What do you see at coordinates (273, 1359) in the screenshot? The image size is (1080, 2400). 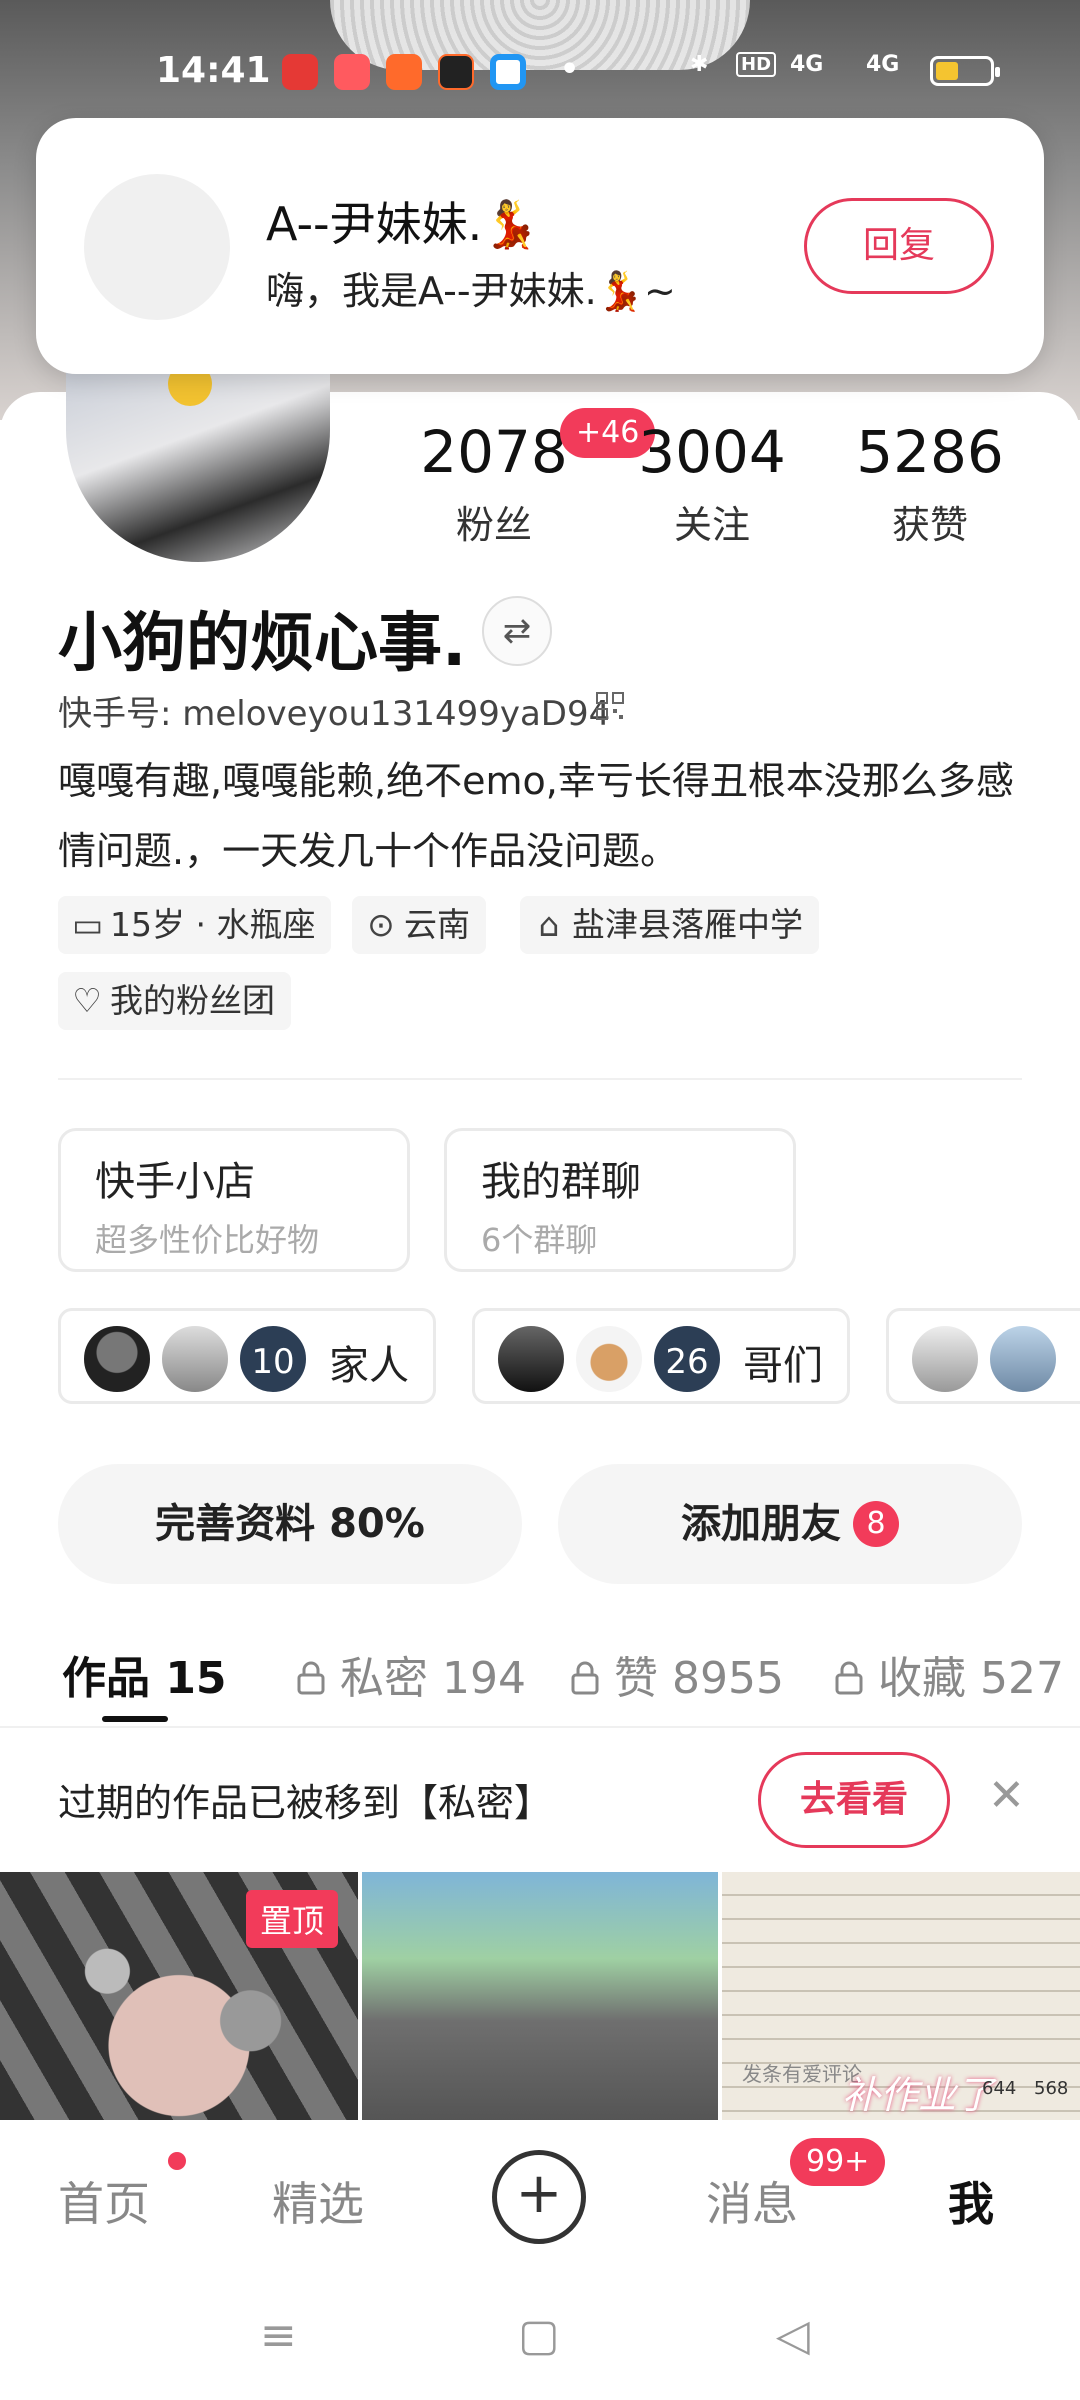 I see `group-member-count: 10` at bounding box center [273, 1359].